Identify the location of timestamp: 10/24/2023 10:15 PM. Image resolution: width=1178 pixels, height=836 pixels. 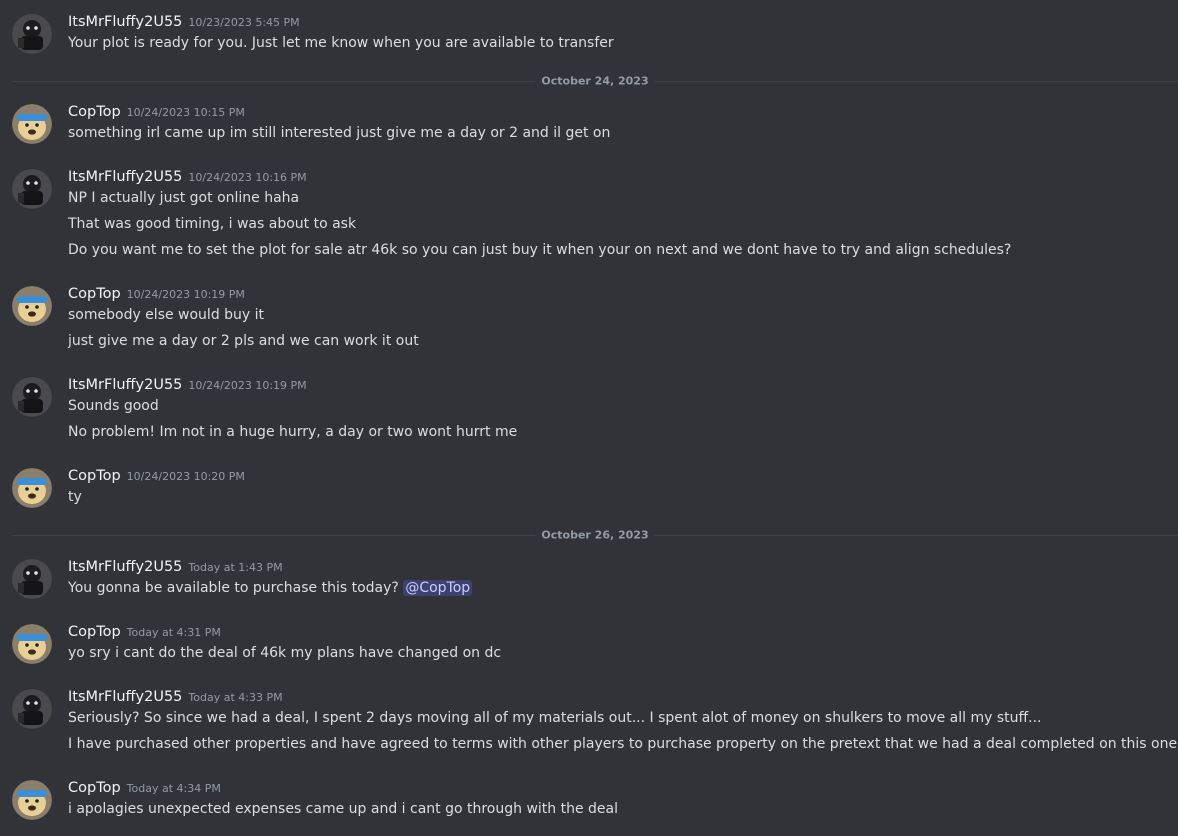
(186, 112).